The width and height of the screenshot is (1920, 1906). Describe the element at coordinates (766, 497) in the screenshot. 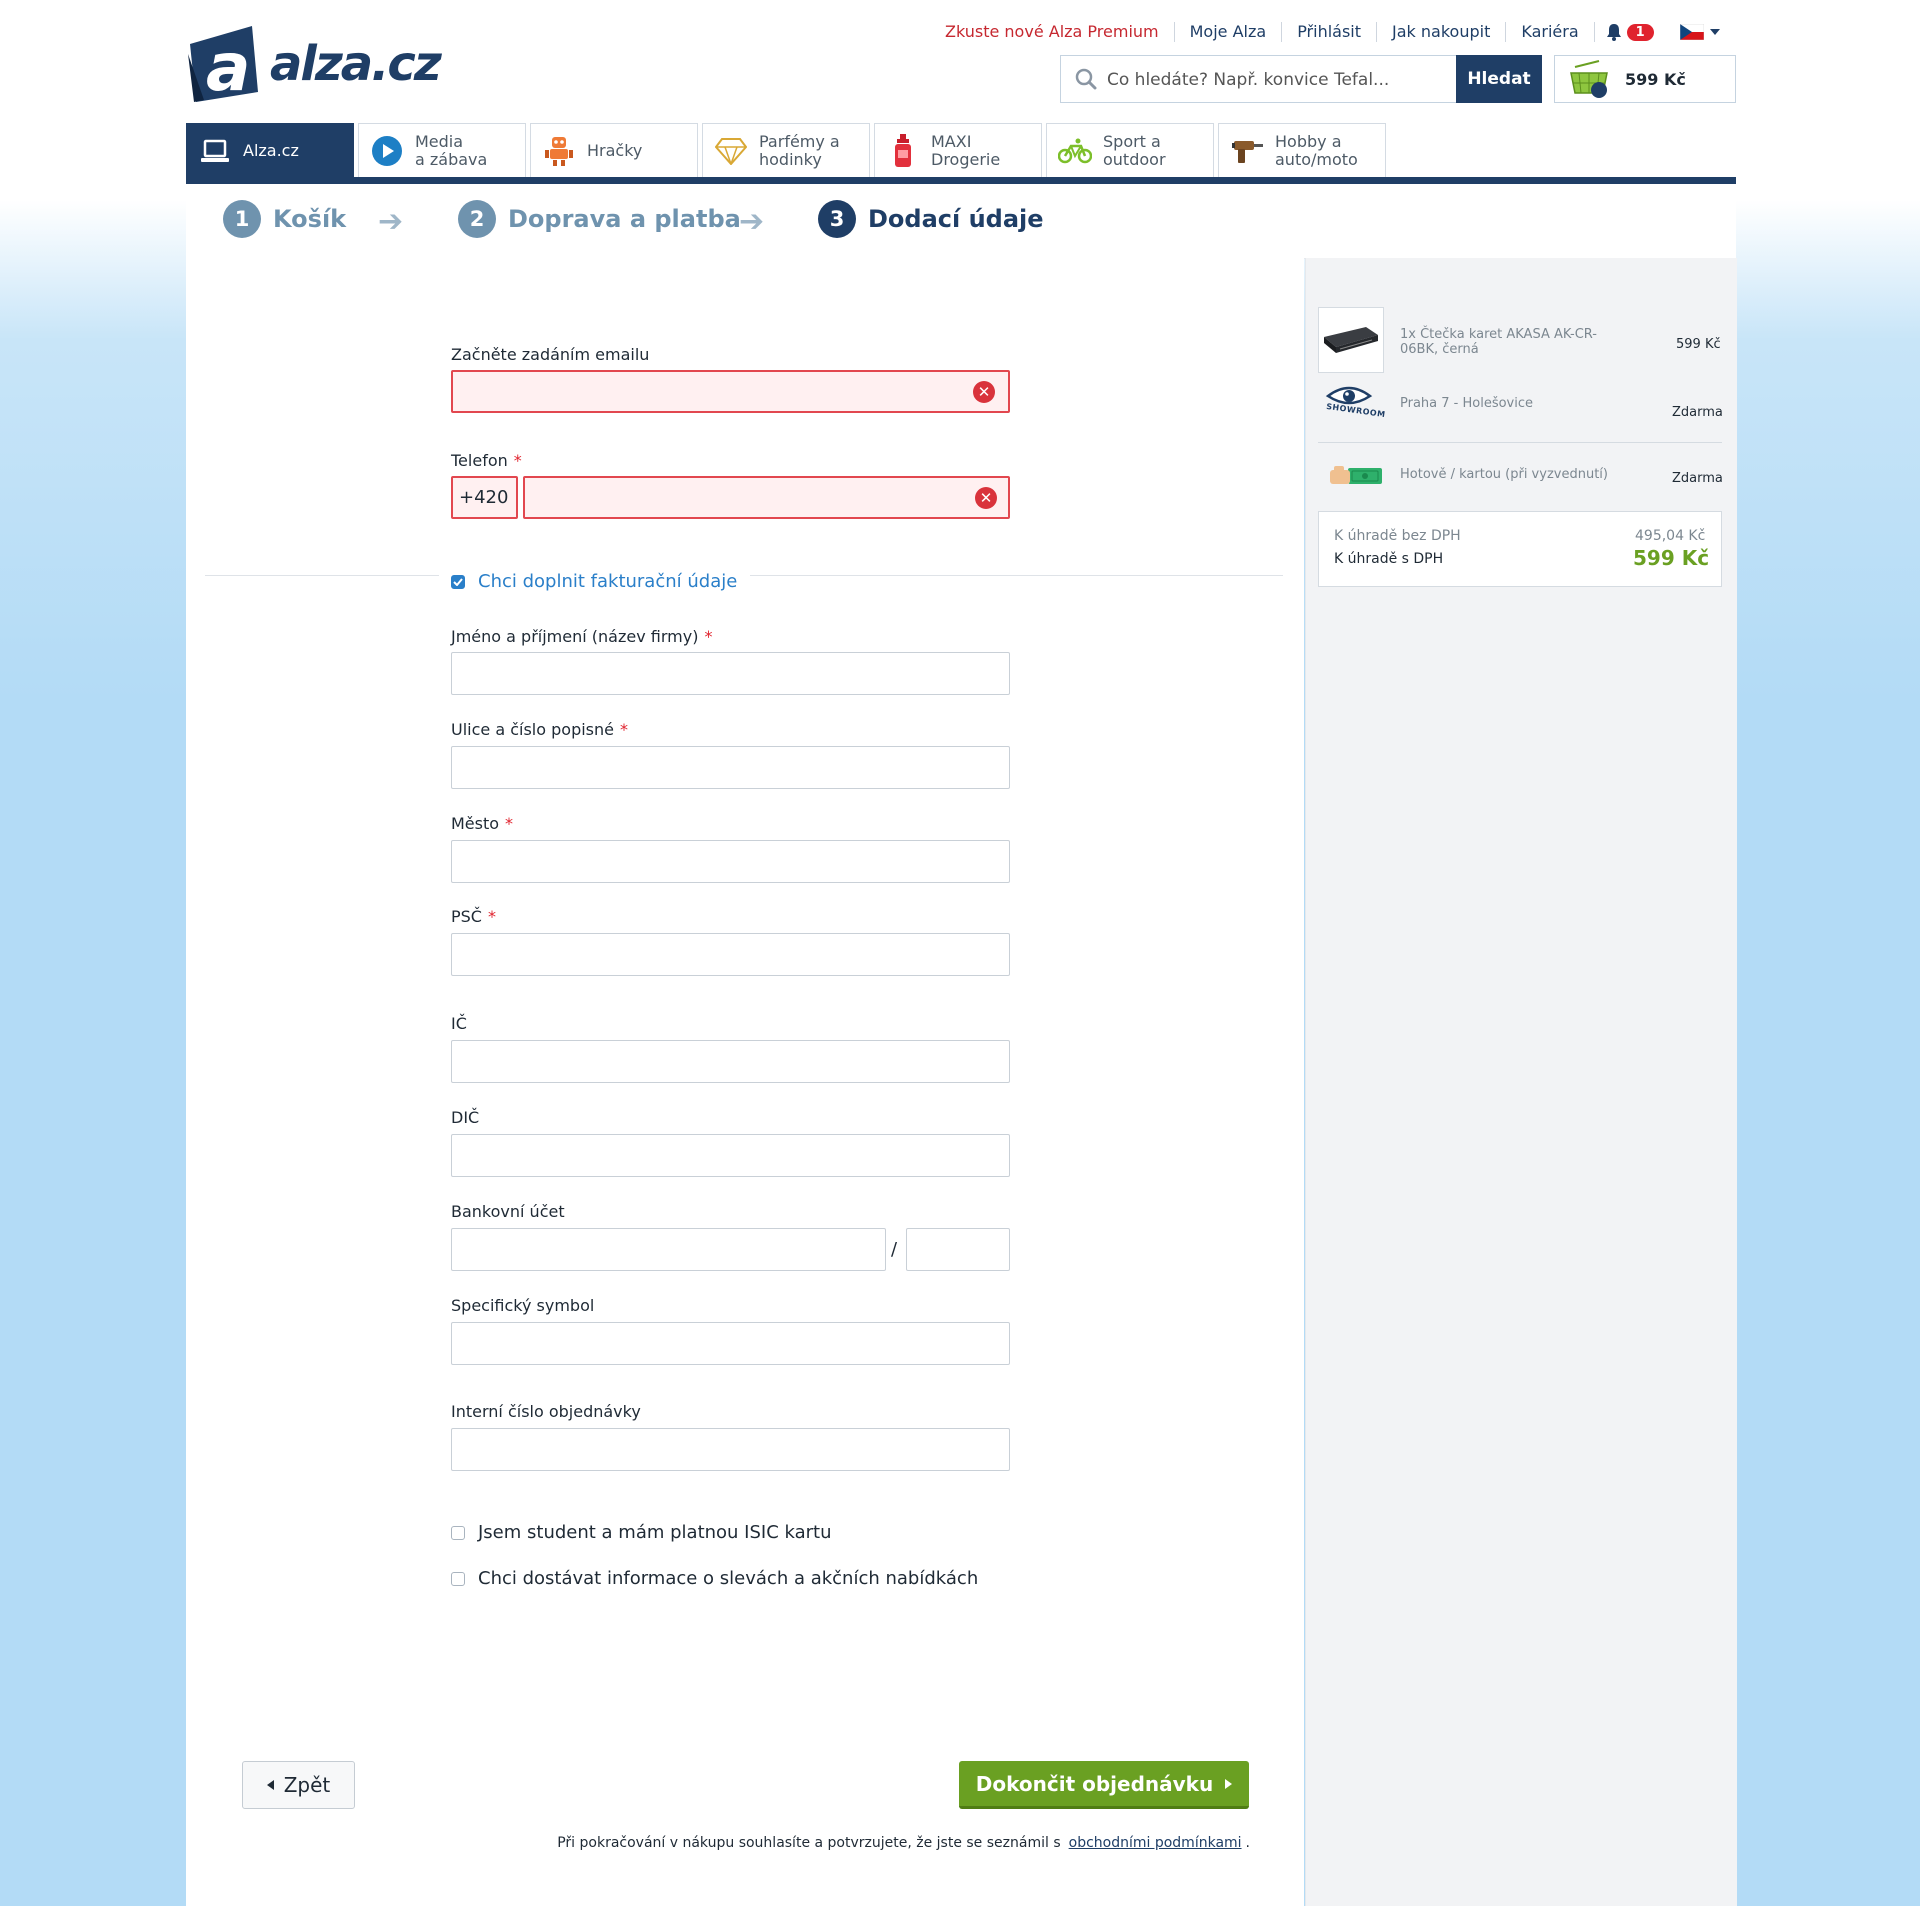

I see `phone-field` at that location.